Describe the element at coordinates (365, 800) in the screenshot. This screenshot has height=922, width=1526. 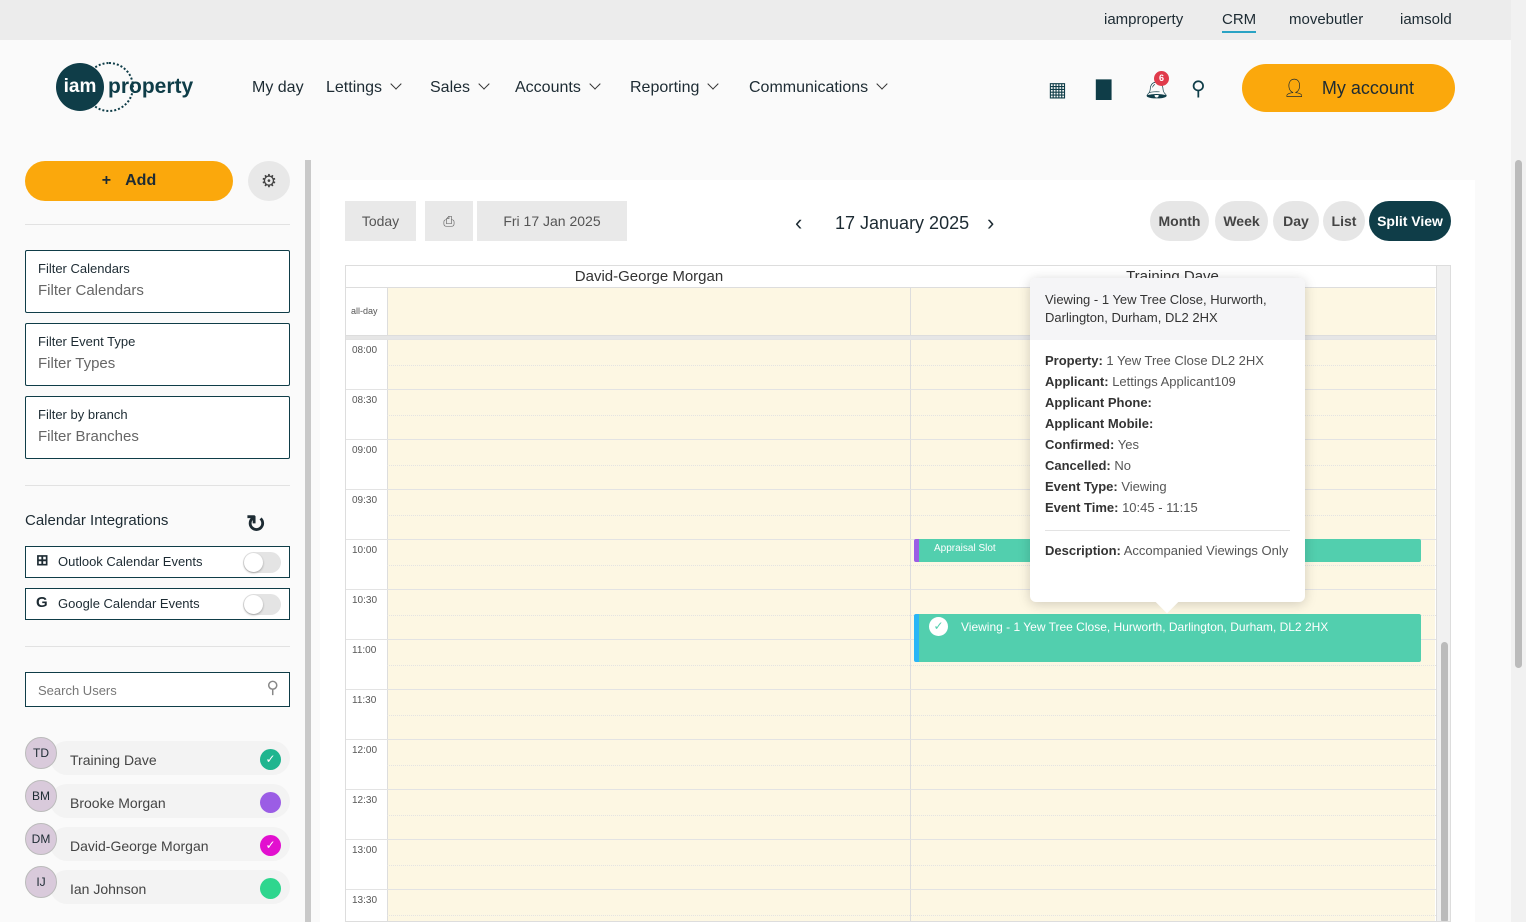
I see `time-label: 12:30` at that location.